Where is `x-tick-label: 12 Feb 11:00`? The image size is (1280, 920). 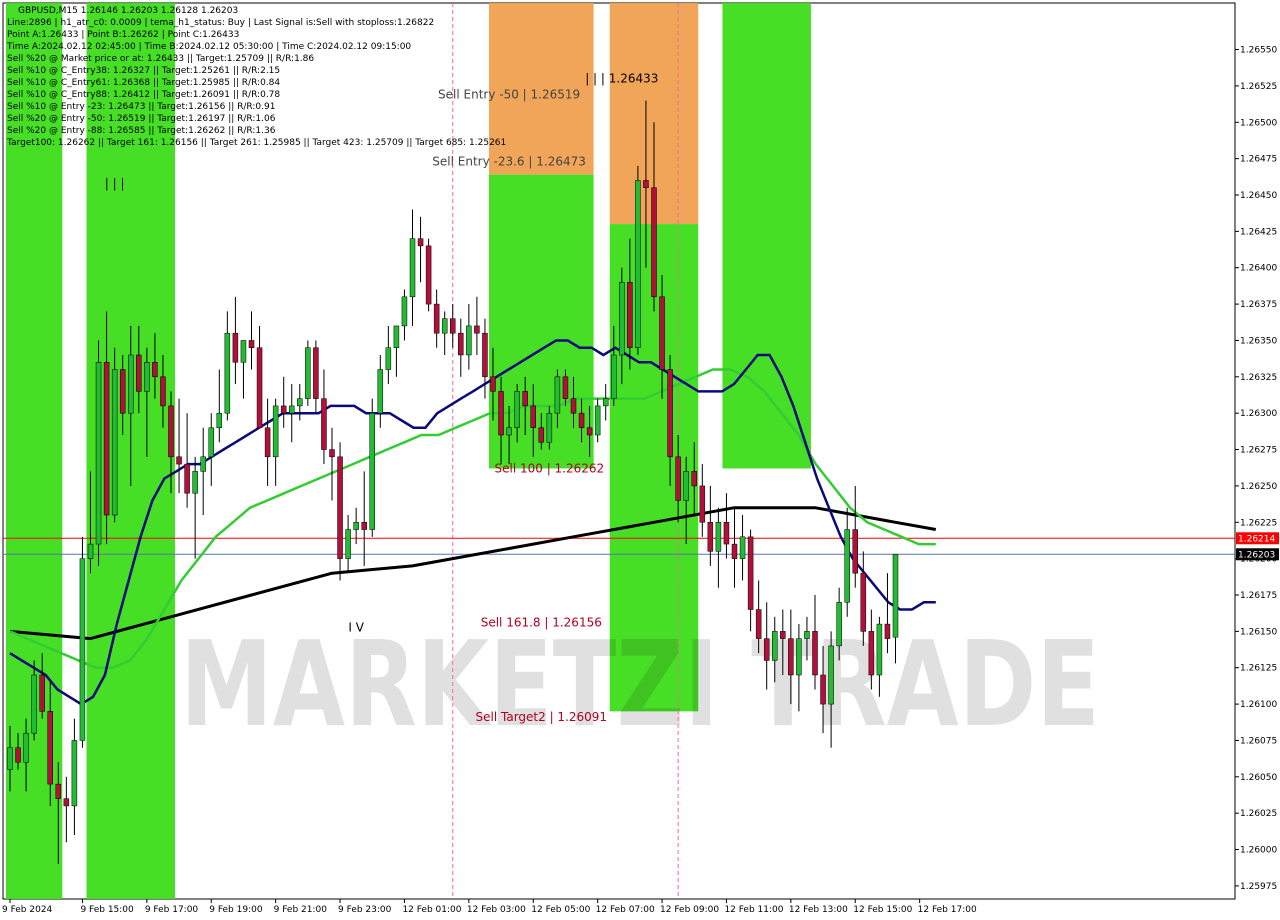 x-tick-label: 12 Feb 11:00 is located at coordinates (753, 910).